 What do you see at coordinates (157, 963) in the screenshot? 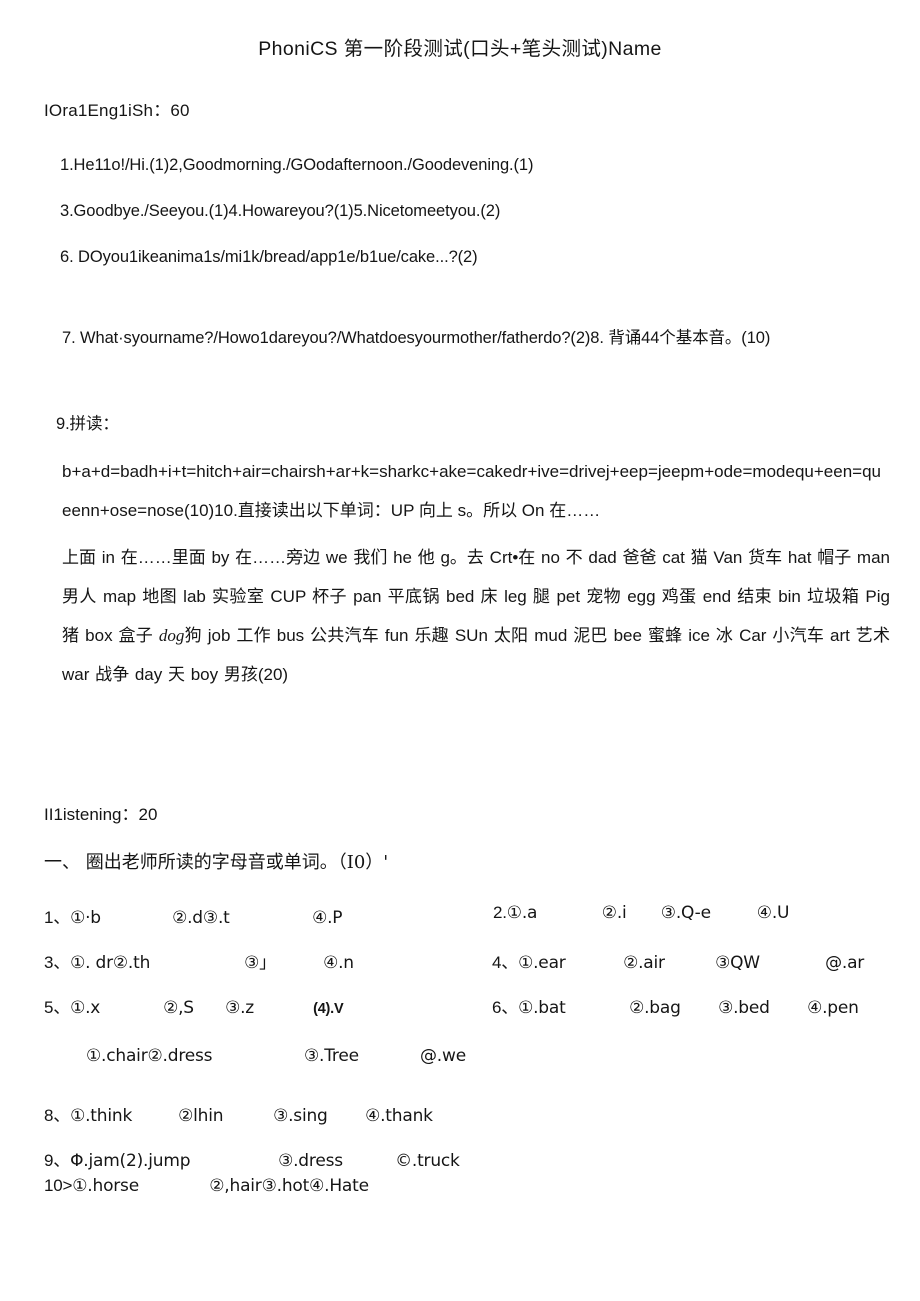
I see `question-3-option-1: ①. dr②.th` at bounding box center [157, 963].